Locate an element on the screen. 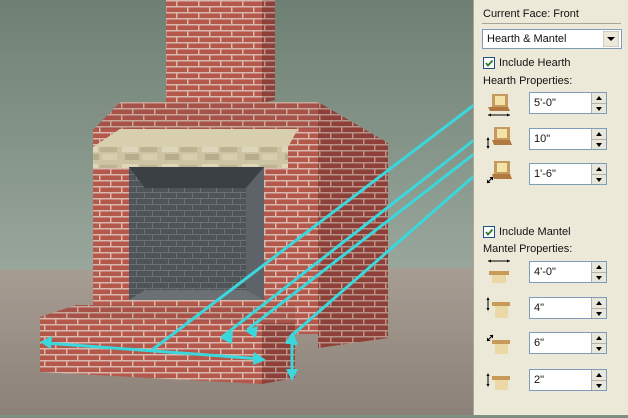 This screenshot has width=628, height=418. hearth-depth-icon is located at coordinates (499, 172).